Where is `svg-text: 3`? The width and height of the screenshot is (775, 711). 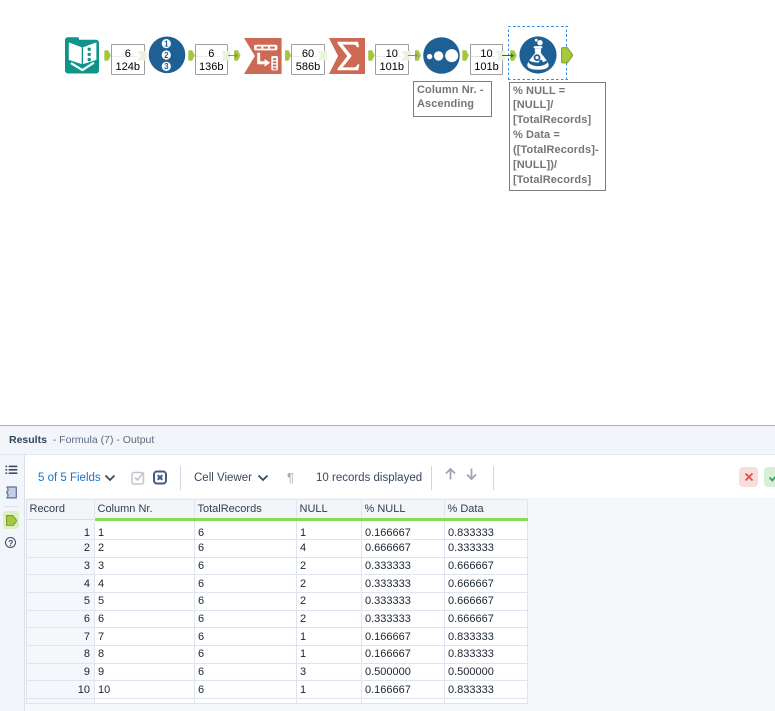
svg-text: 3 is located at coordinates (166, 66).